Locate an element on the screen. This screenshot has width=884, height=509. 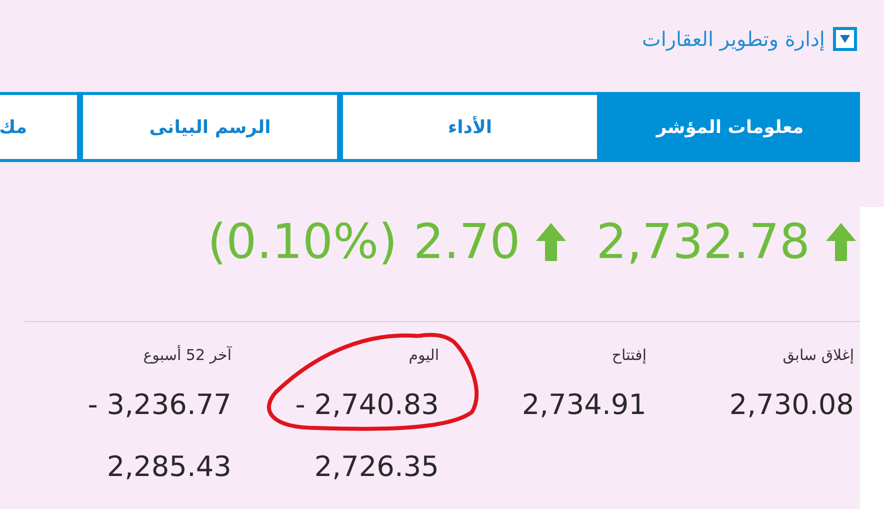
stat-label: اليوم is located at coordinates (423, 355).